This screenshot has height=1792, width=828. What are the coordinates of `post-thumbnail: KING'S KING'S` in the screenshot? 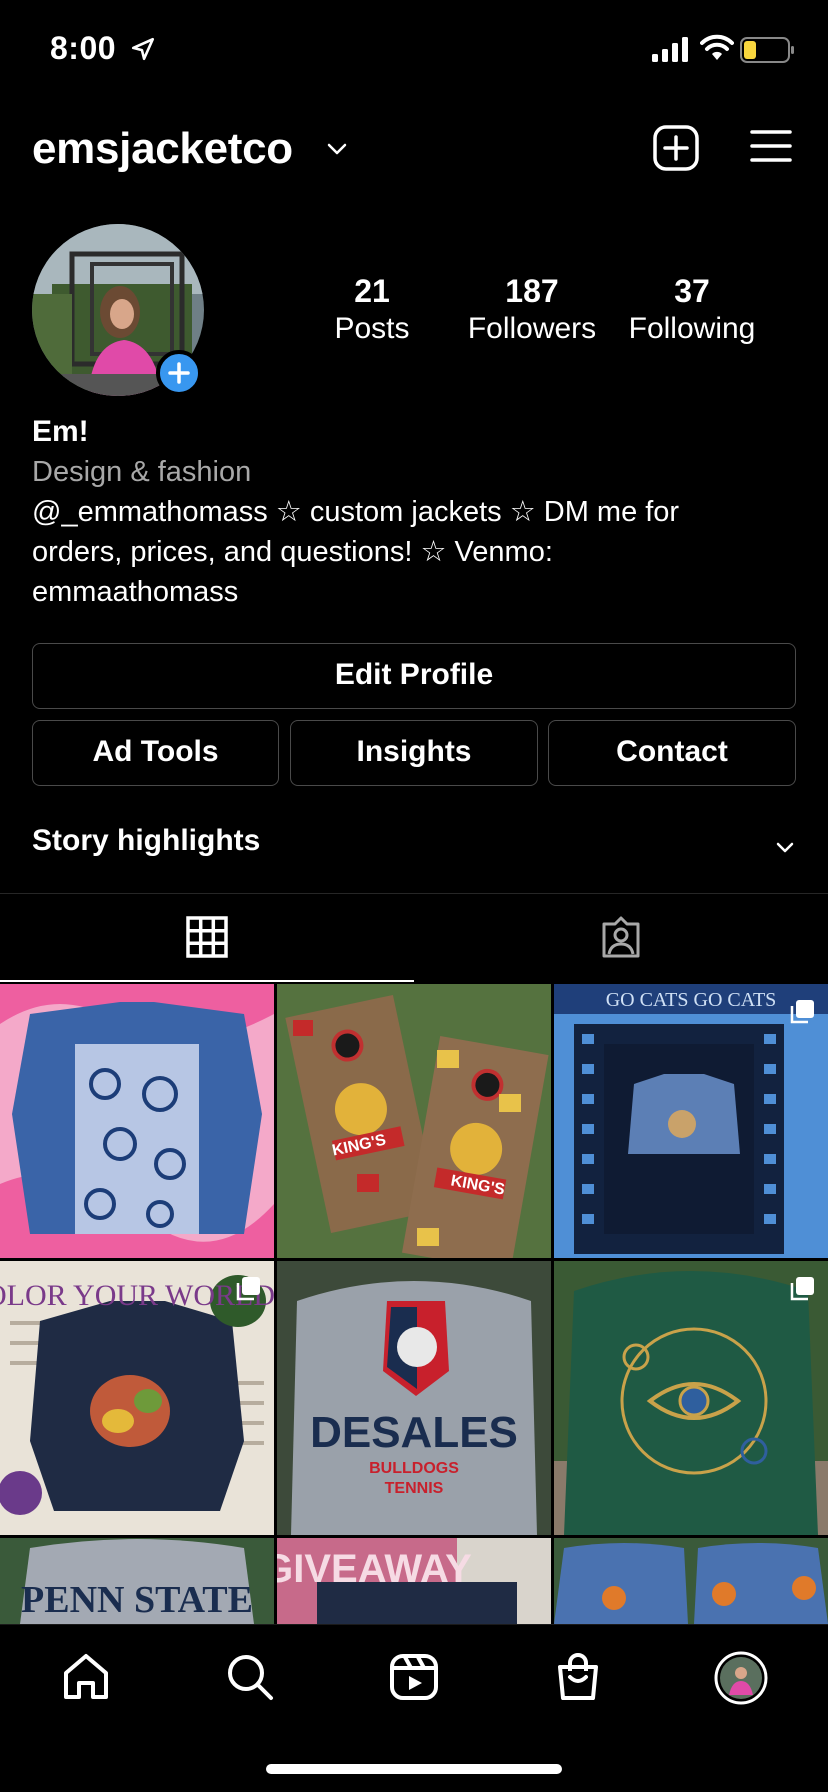 It's located at (414, 1121).